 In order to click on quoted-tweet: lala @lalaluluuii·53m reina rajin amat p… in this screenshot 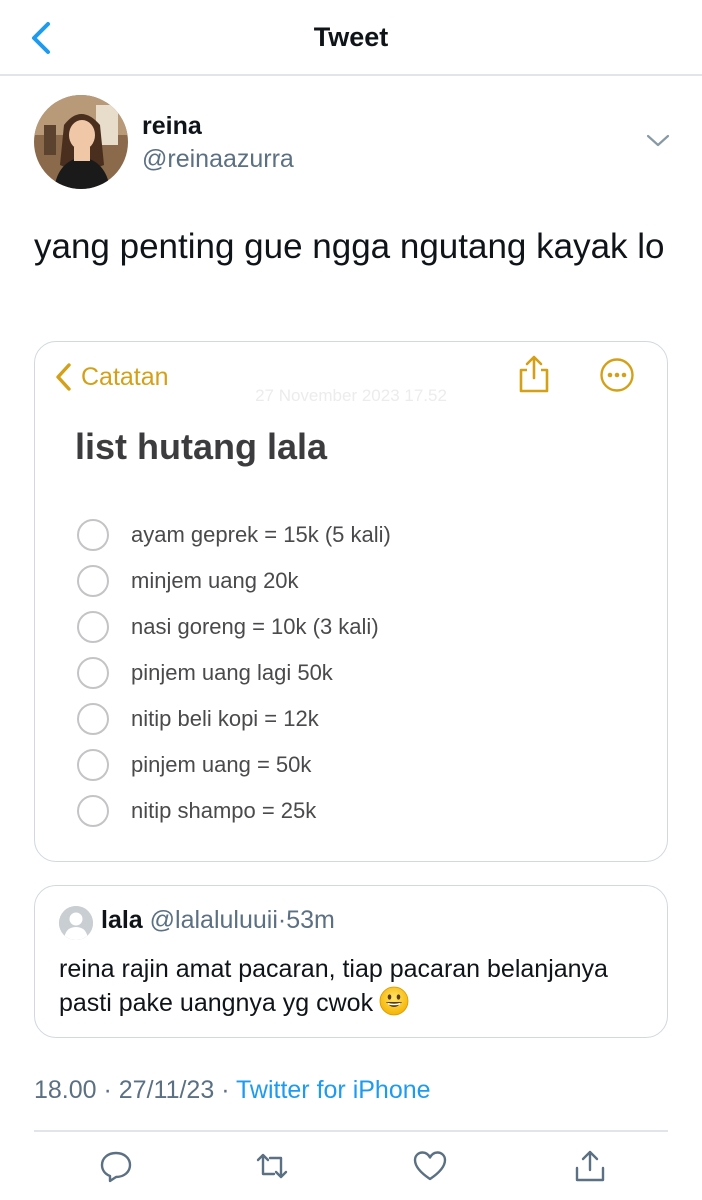, I will do `click(351, 961)`.